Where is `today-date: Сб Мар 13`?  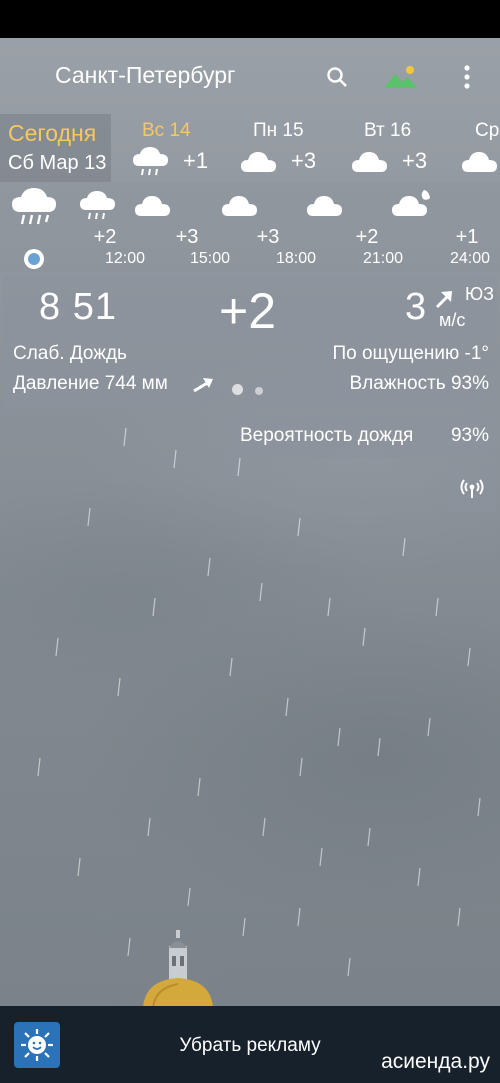
today-date: Сб Мар 13 is located at coordinates (57, 163).